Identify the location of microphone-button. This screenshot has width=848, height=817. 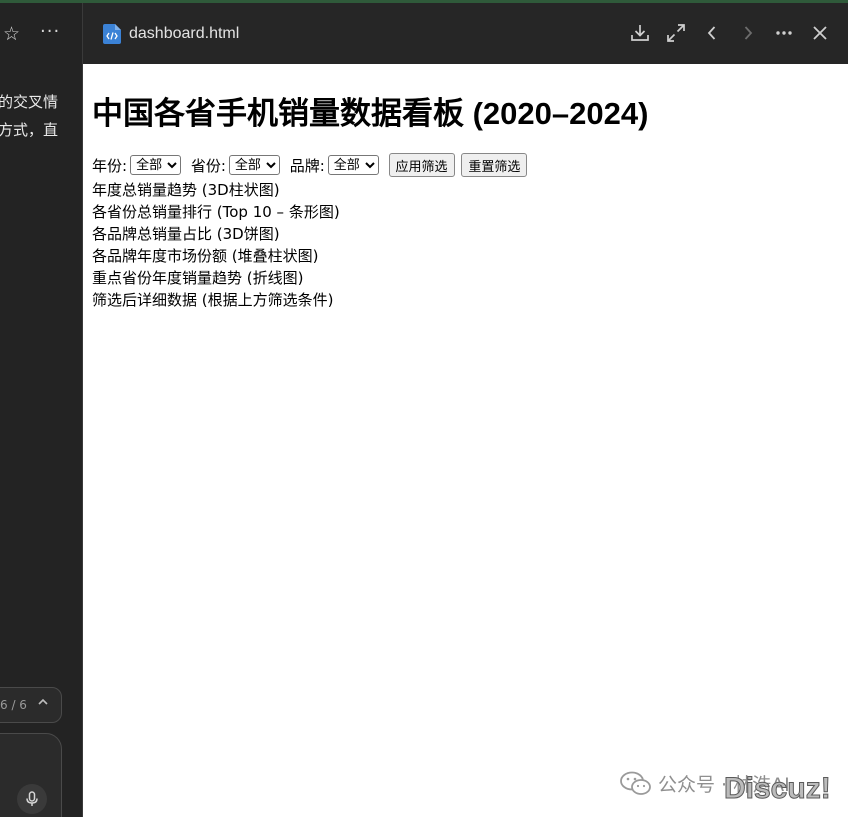
(32, 799).